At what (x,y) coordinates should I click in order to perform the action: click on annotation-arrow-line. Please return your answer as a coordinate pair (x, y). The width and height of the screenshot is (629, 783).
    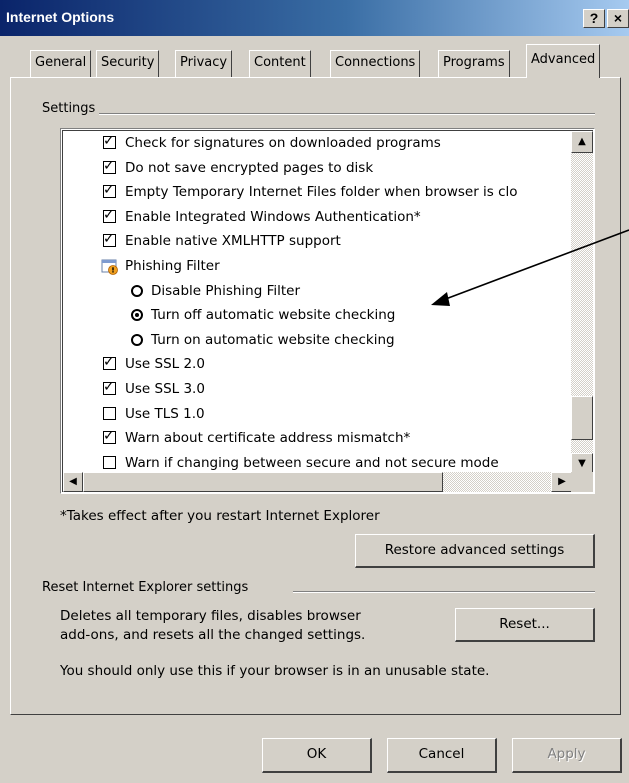
    Looking at the image, I should click on (535, 265).